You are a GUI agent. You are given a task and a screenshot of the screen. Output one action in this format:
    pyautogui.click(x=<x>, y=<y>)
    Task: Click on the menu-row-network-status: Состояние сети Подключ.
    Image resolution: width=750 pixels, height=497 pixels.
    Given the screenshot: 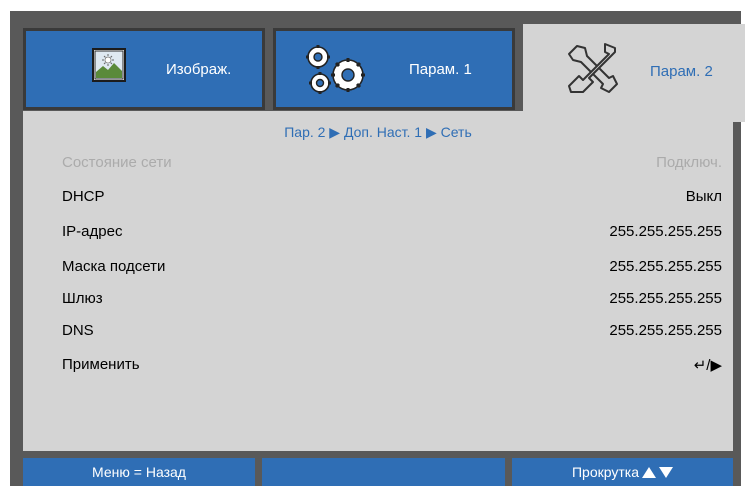 What is the action you would take?
    pyautogui.click(x=392, y=164)
    